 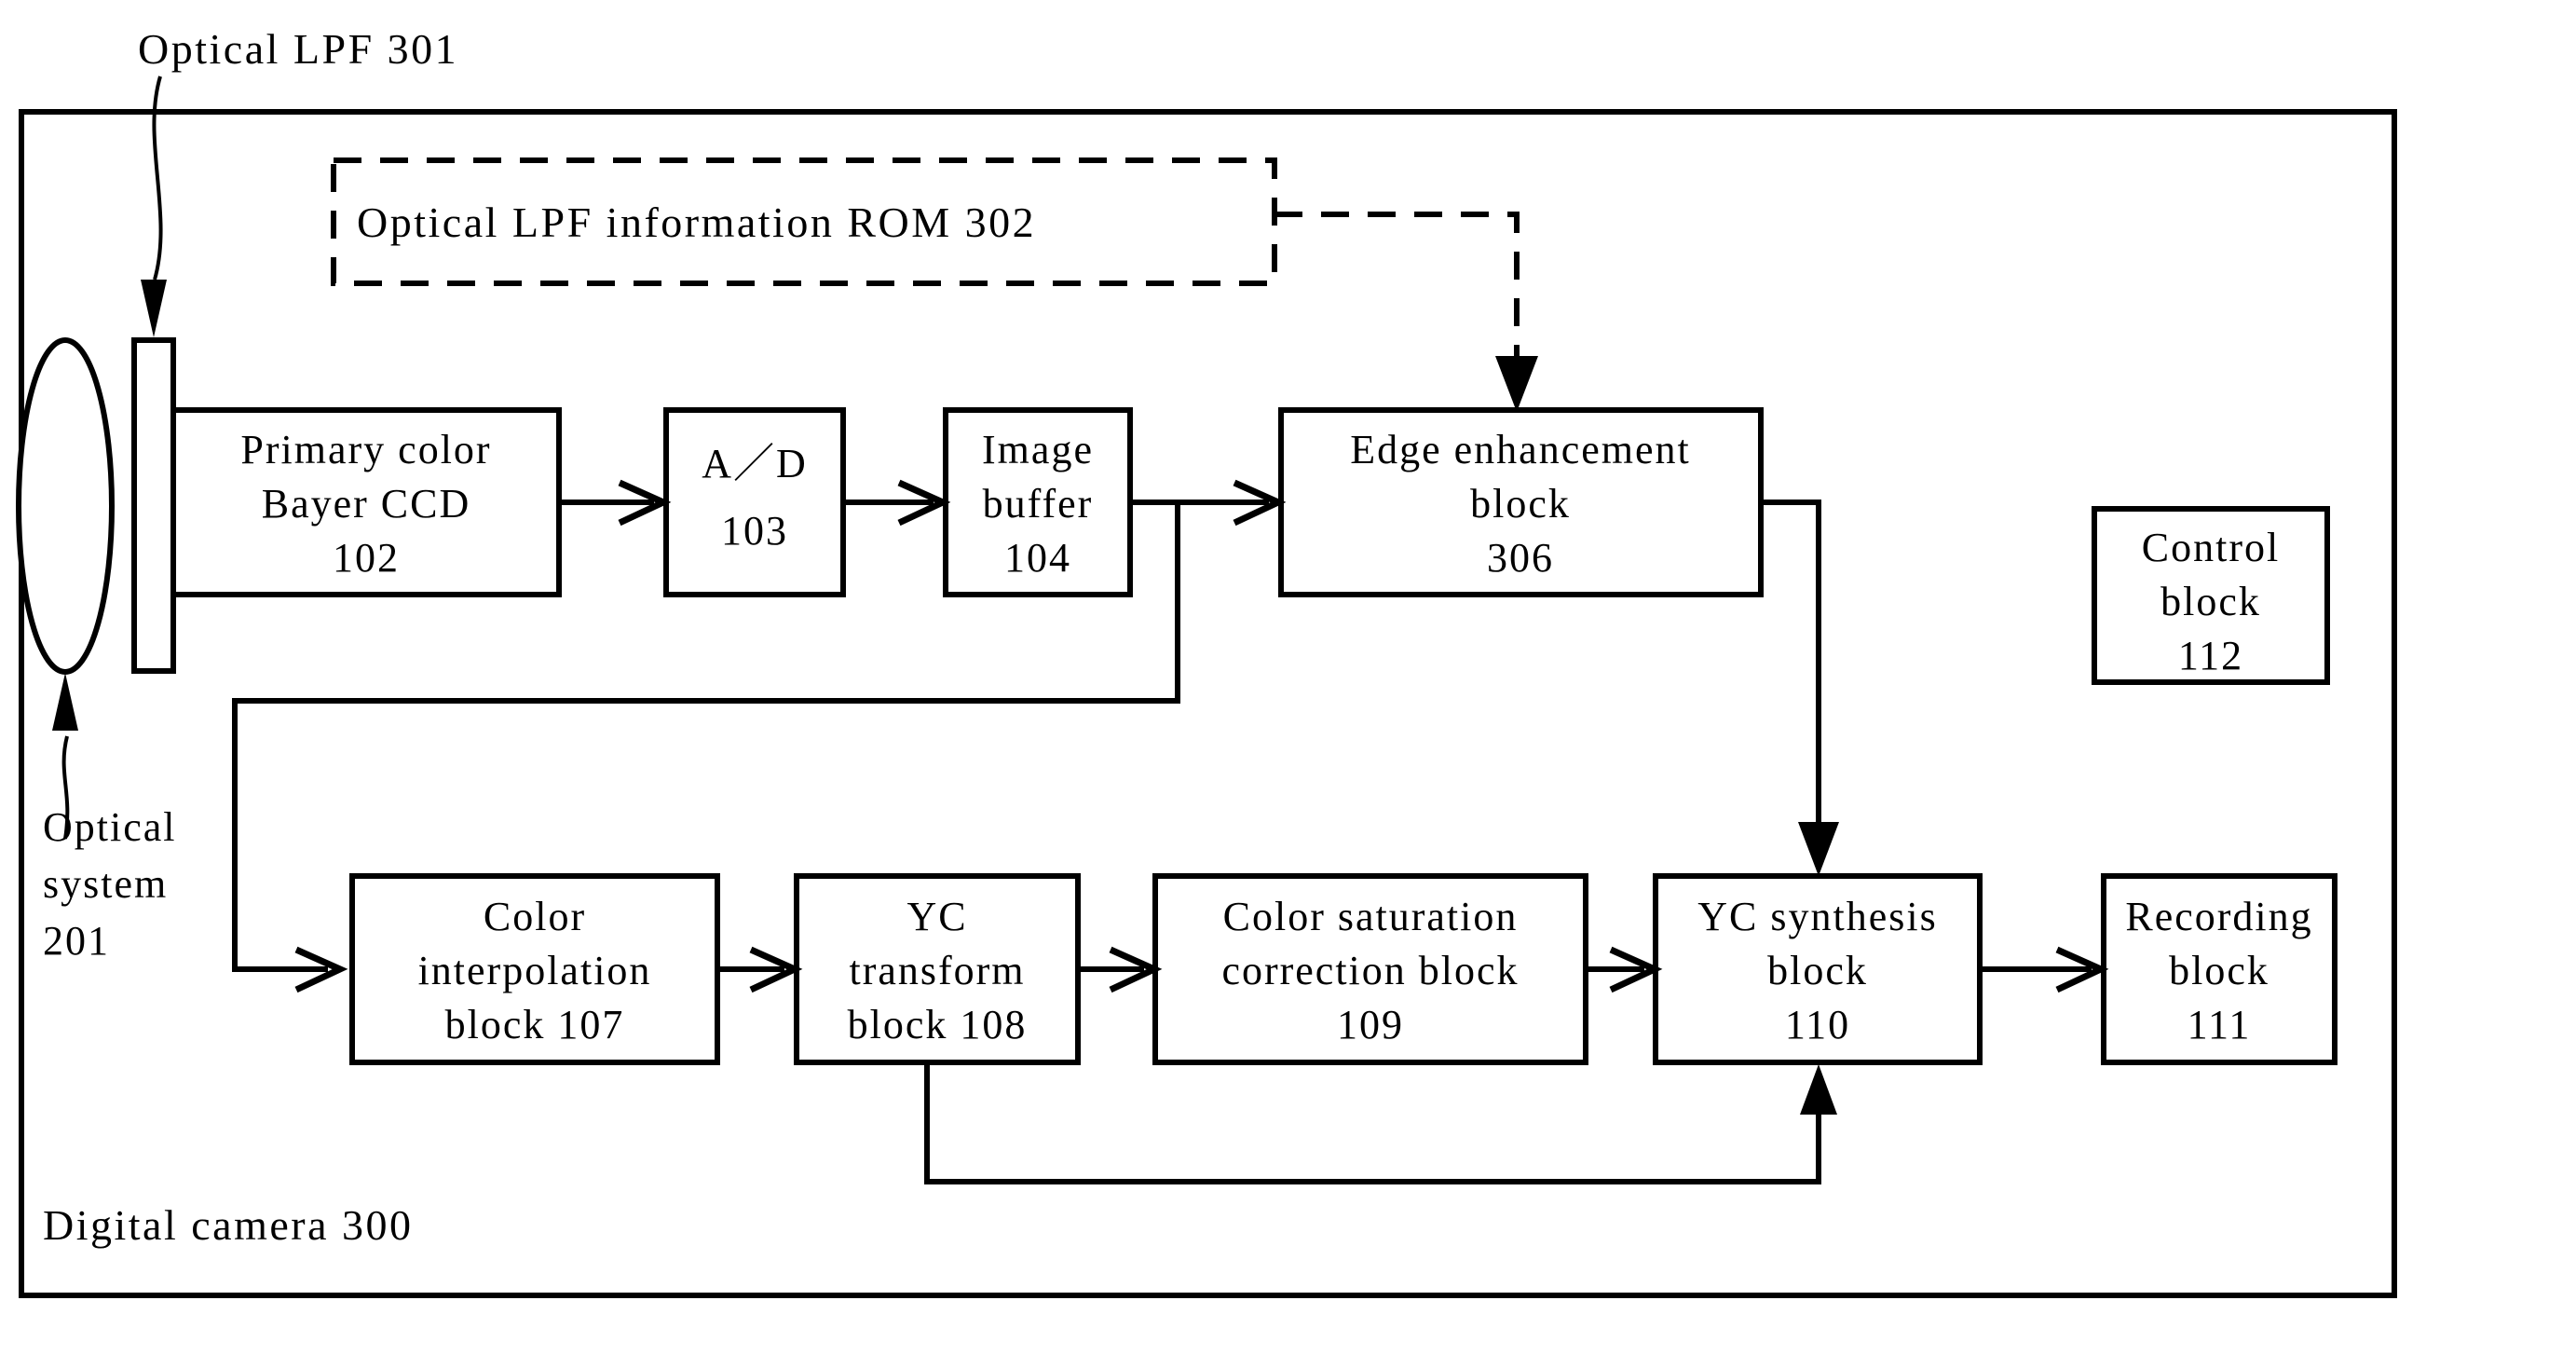 I want to click on block-colorsat-line3: 109, so click(x=1370, y=1024).